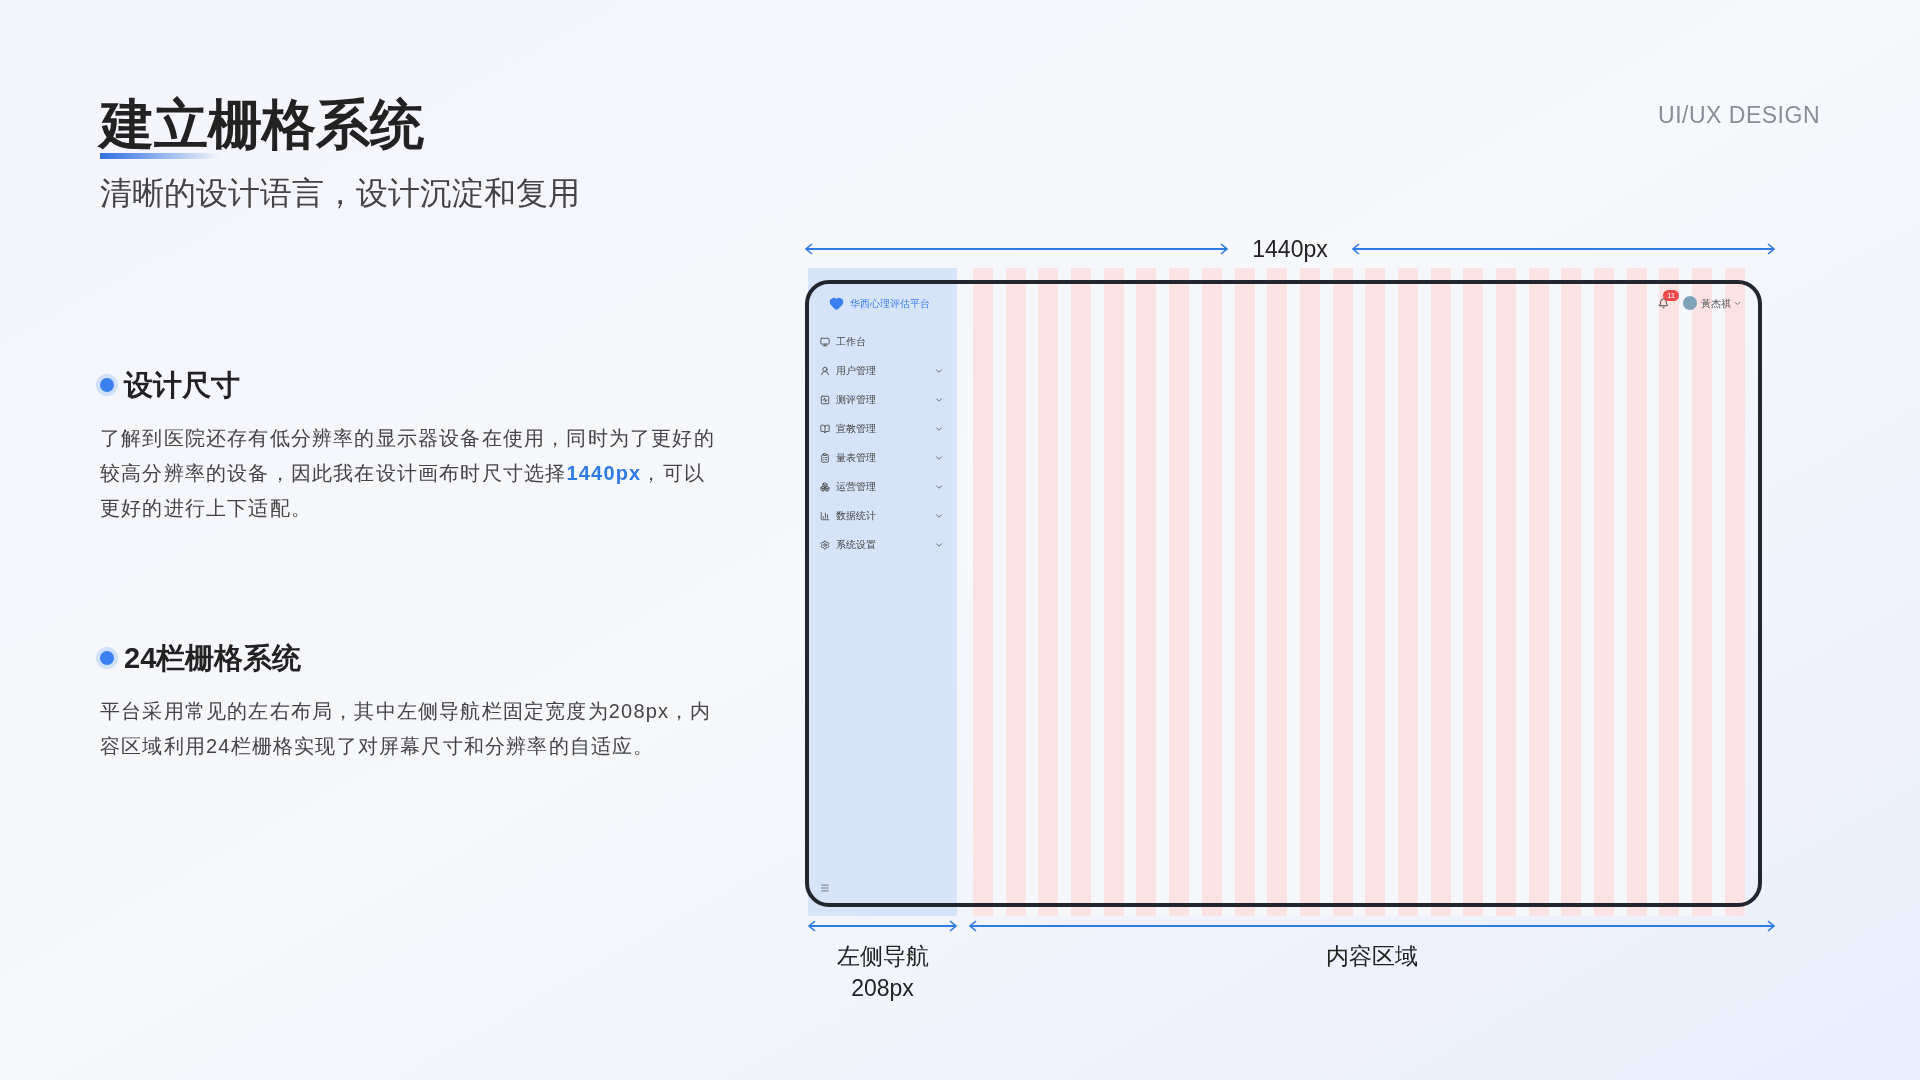  What do you see at coordinates (1290, 249) in the screenshot?
I see `dimension-label: 1440px` at bounding box center [1290, 249].